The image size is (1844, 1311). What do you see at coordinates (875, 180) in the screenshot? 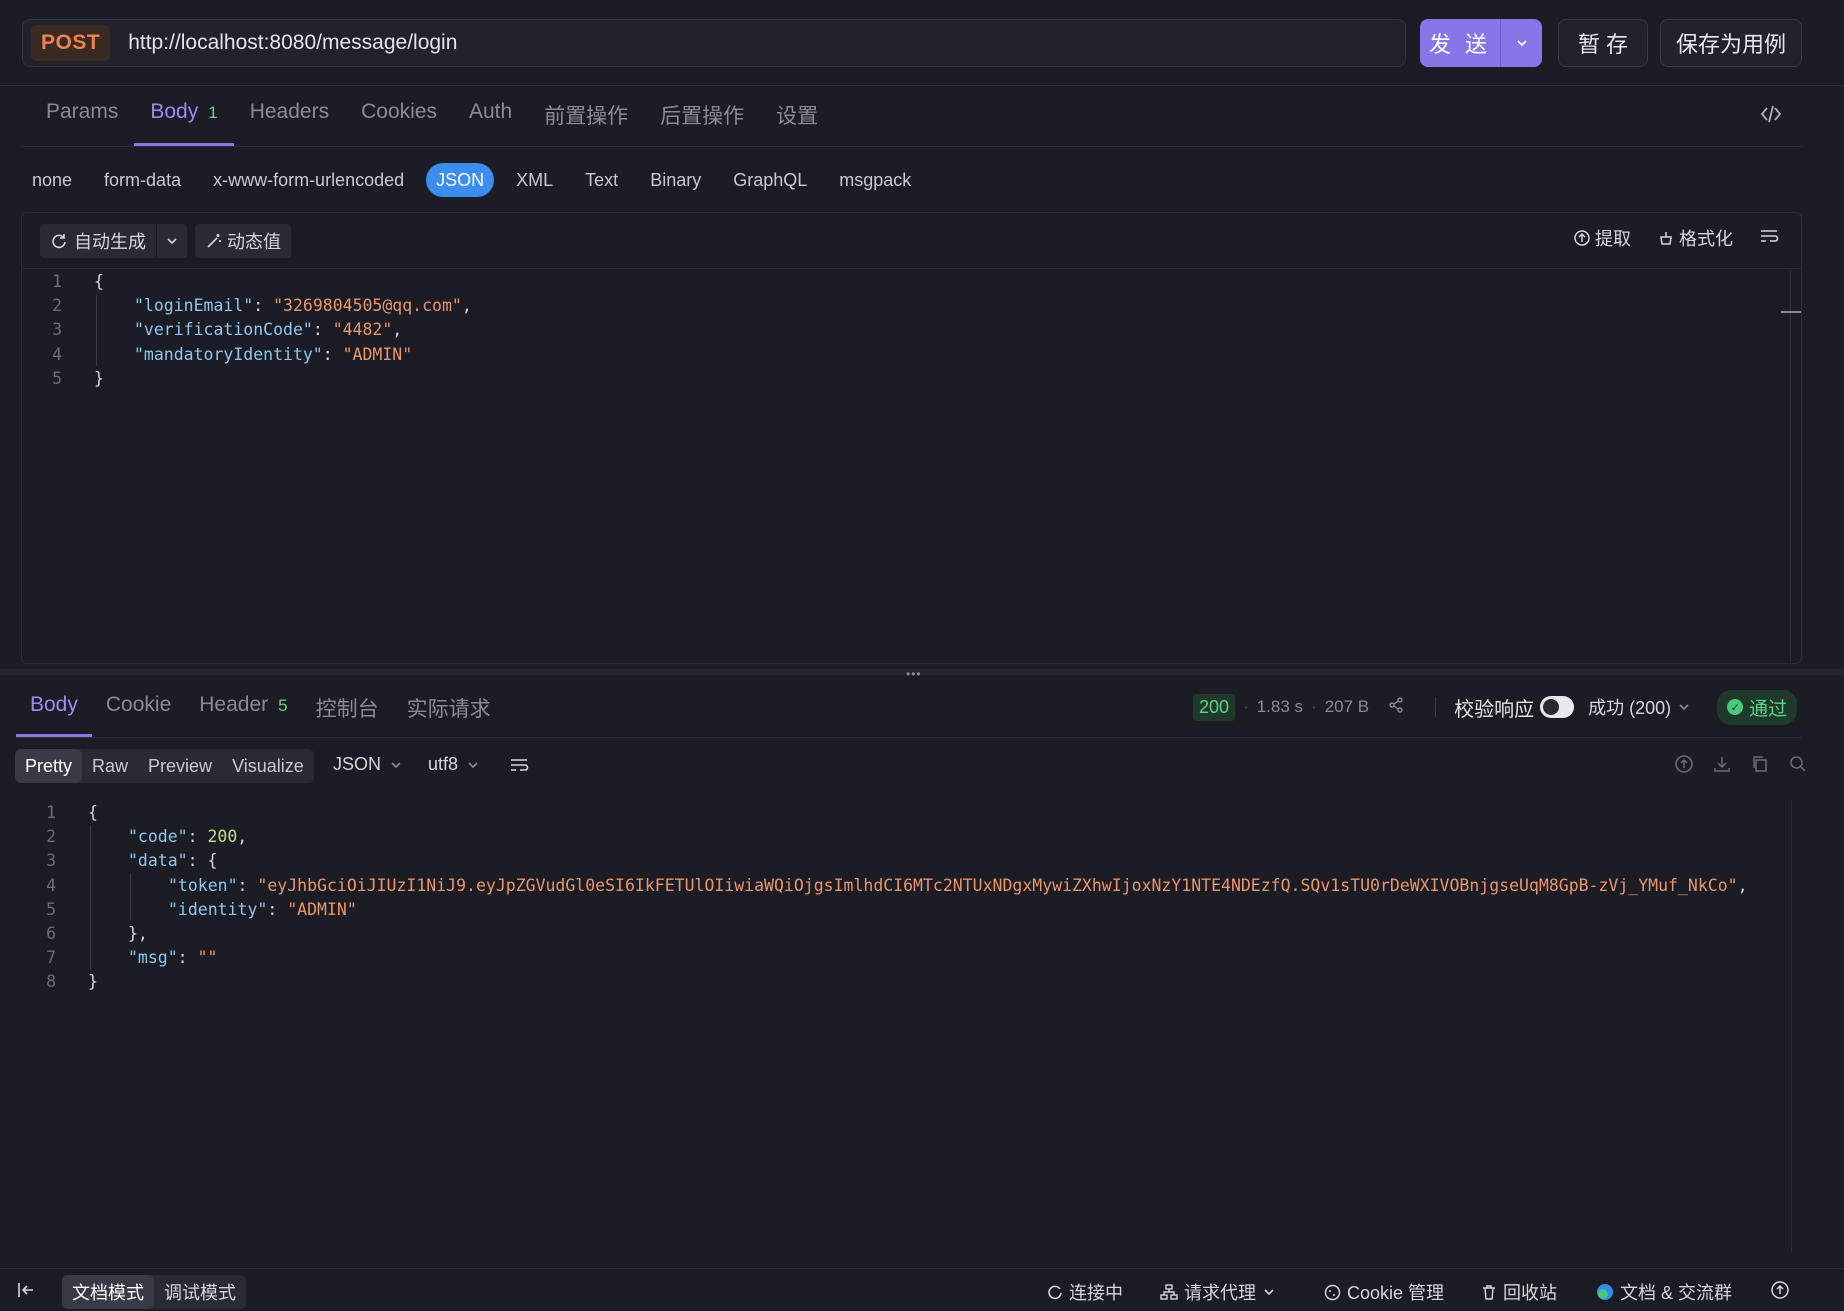
I see `body-type-msgpack: msgpack` at bounding box center [875, 180].